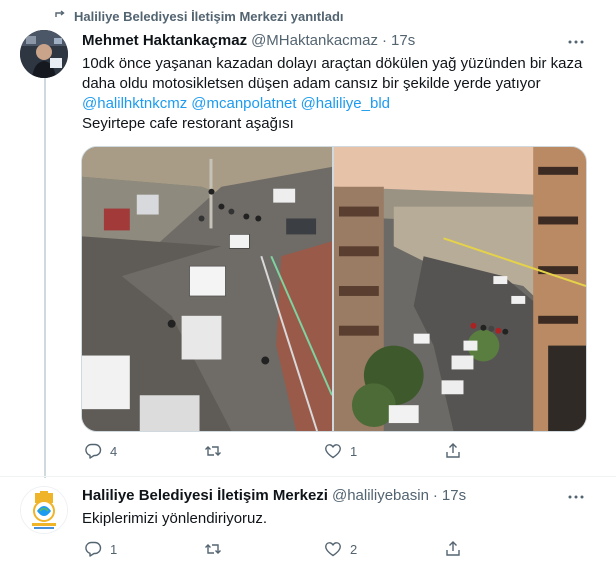 Image resolution: width=616 pixels, height=571 pixels. I want to click on avatar-image, so click(44, 54).